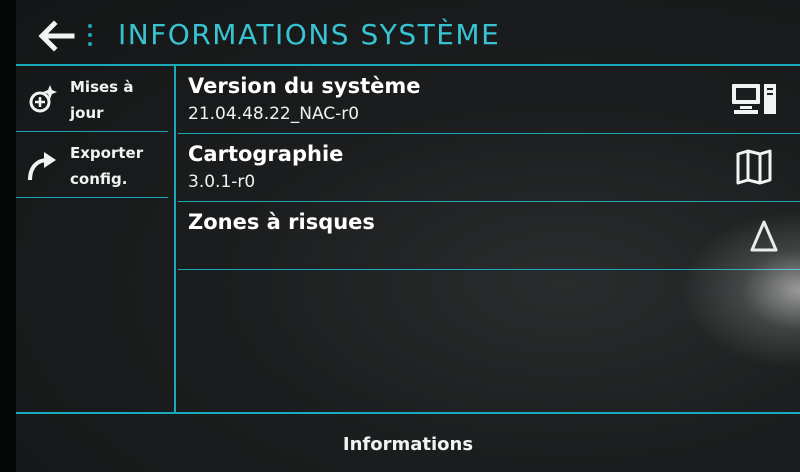  Describe the element at coordinates (90, 37) in the screenshot. I see `menu-button` at that location.